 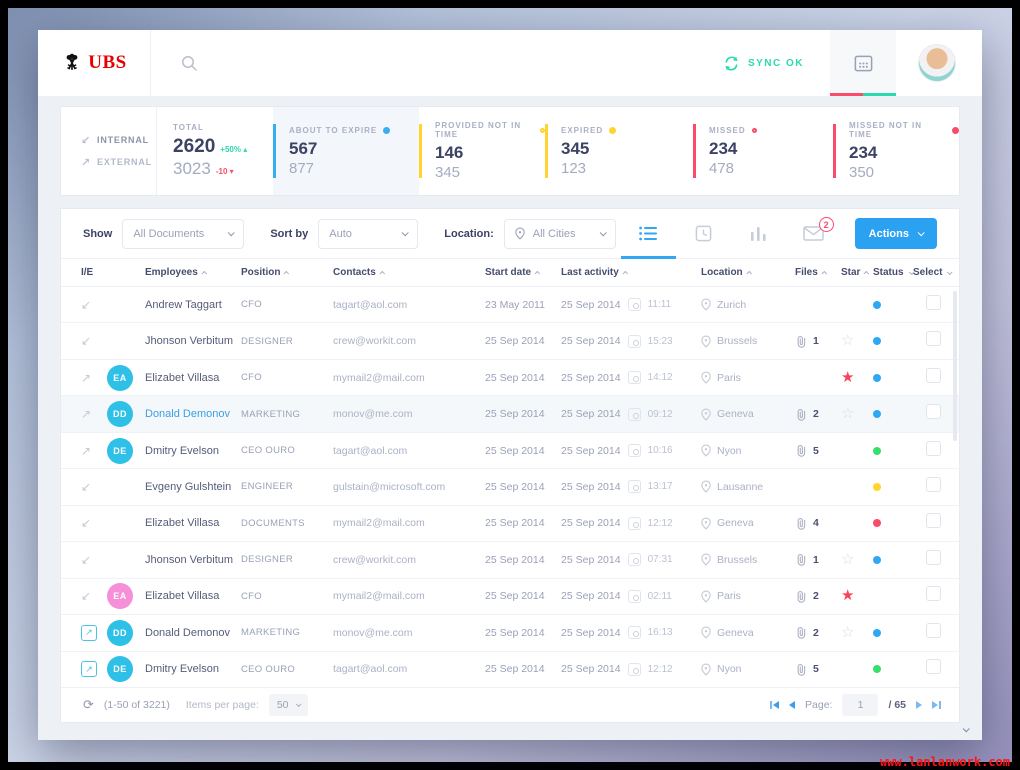 I want to click on tab-list-view, so click(x=648, y=234).